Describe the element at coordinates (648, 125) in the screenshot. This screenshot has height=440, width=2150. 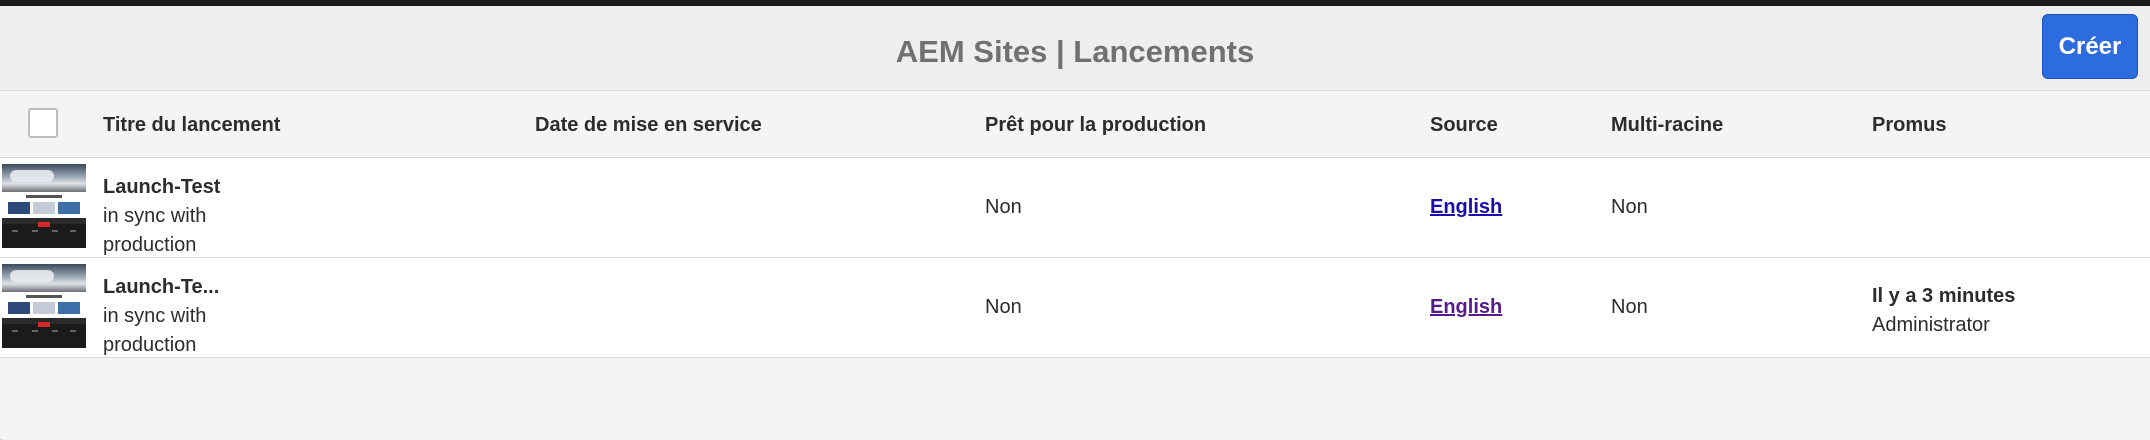
I see `column-header-live-date: Date de mise en service` at that location.